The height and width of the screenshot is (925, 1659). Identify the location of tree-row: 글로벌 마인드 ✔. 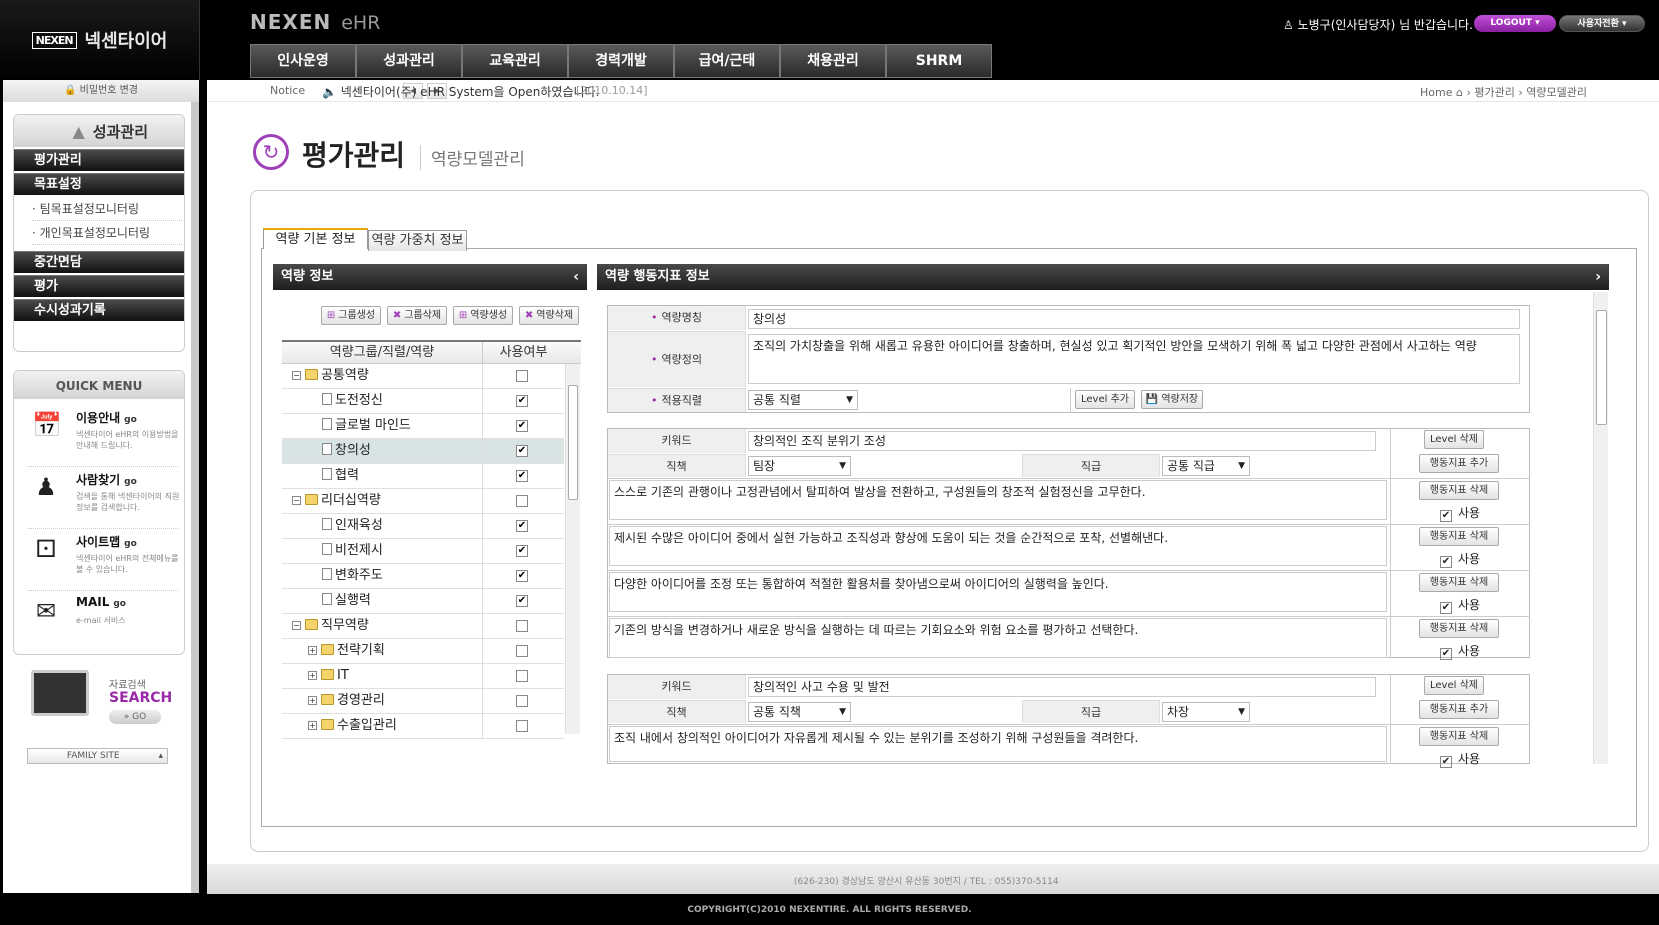
(423, 426).